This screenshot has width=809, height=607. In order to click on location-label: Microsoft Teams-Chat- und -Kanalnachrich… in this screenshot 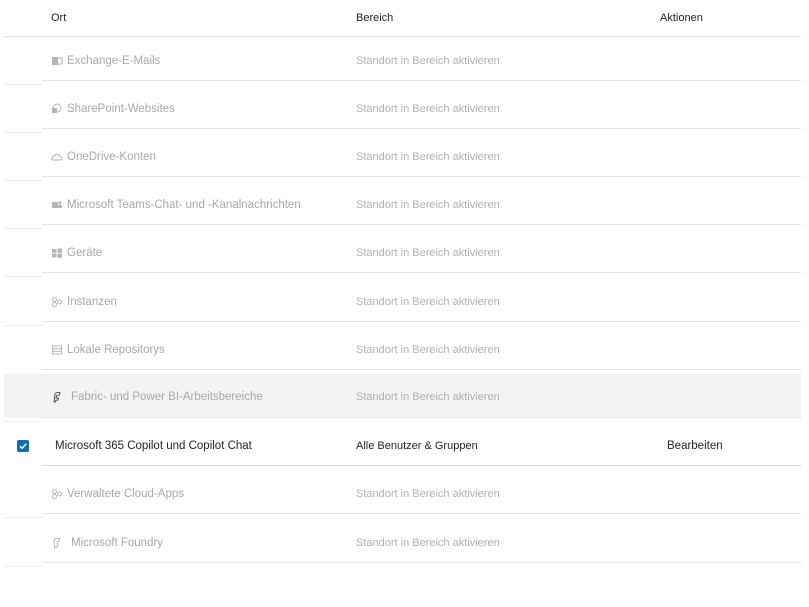, I will do `click(184, 205)`.